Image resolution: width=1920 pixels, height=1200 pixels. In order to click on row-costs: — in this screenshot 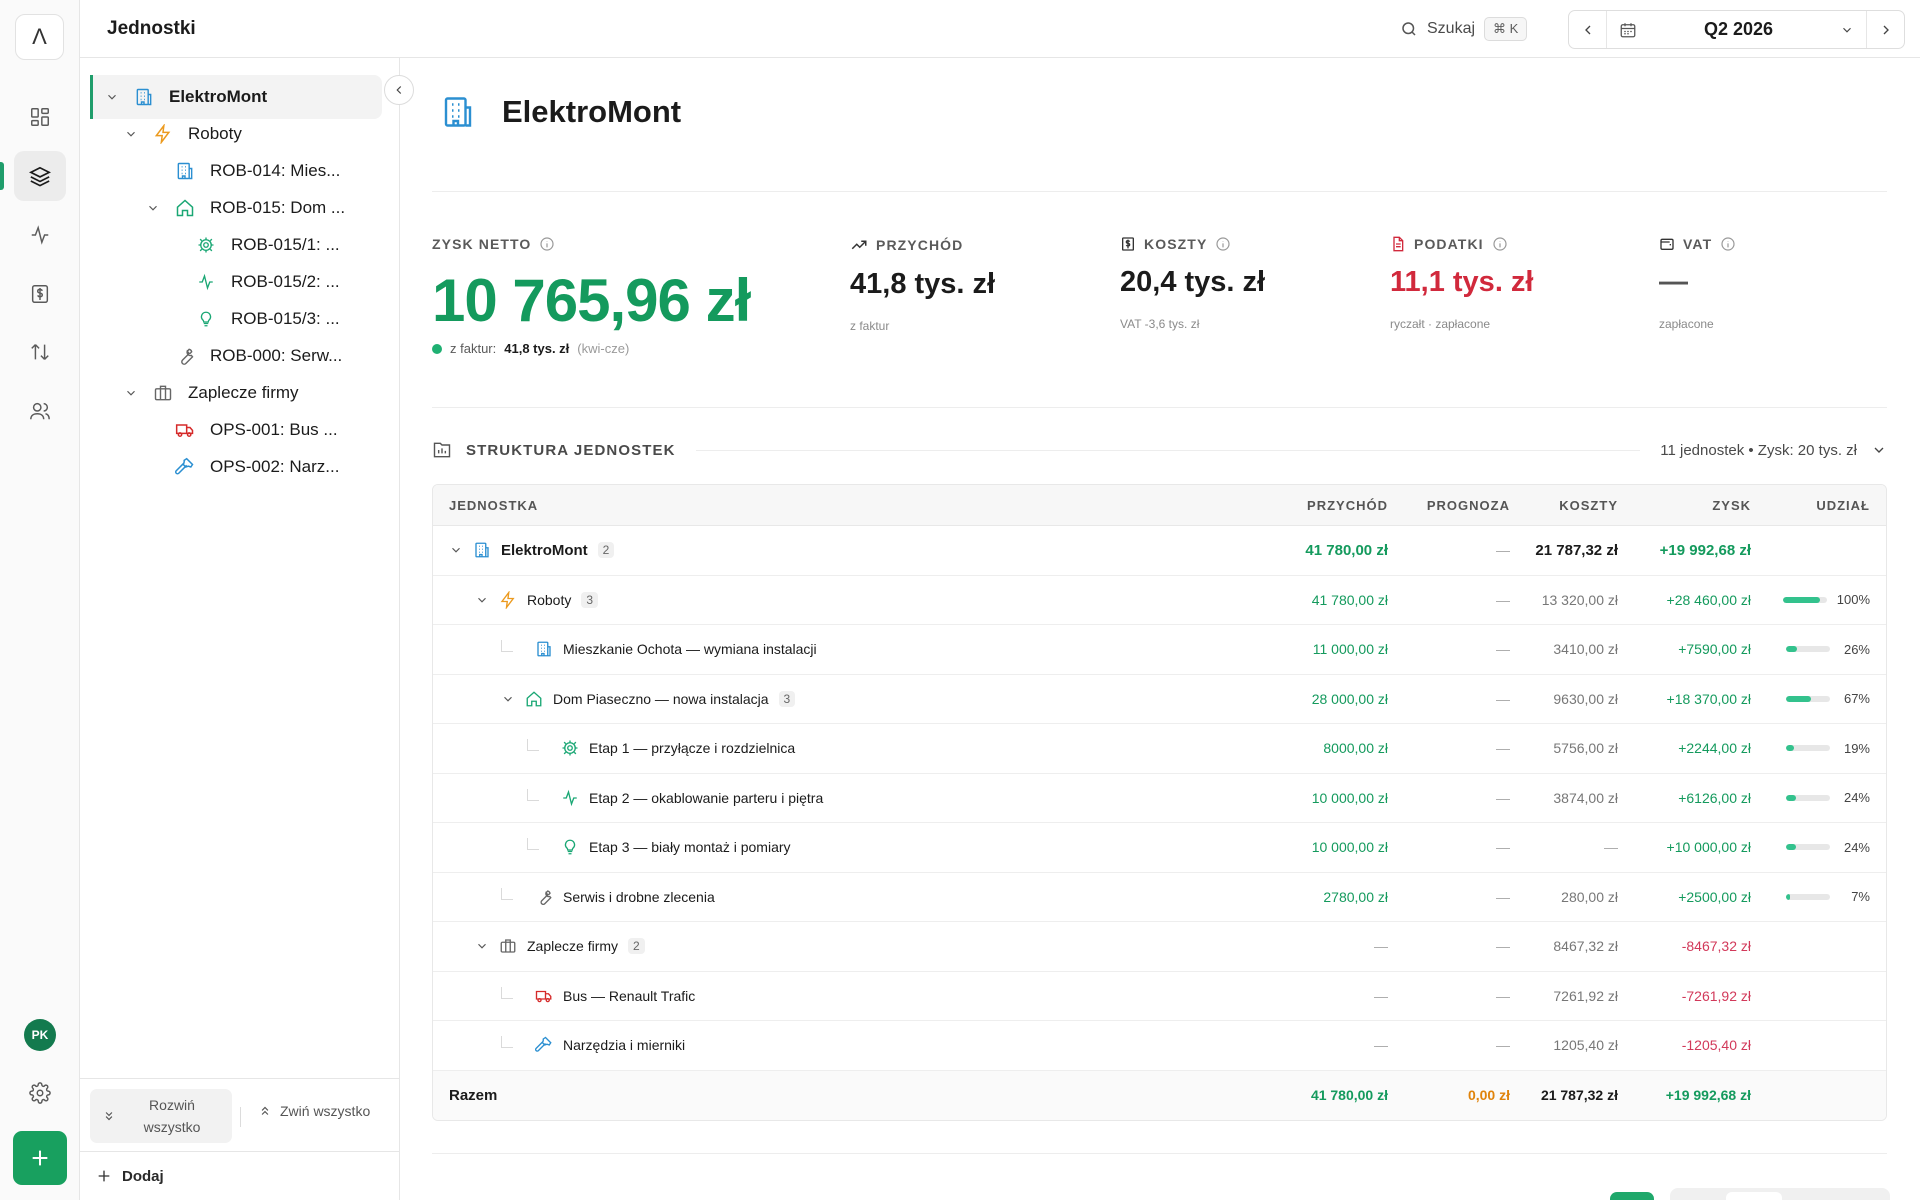, I will do `click(1611, 847)`.